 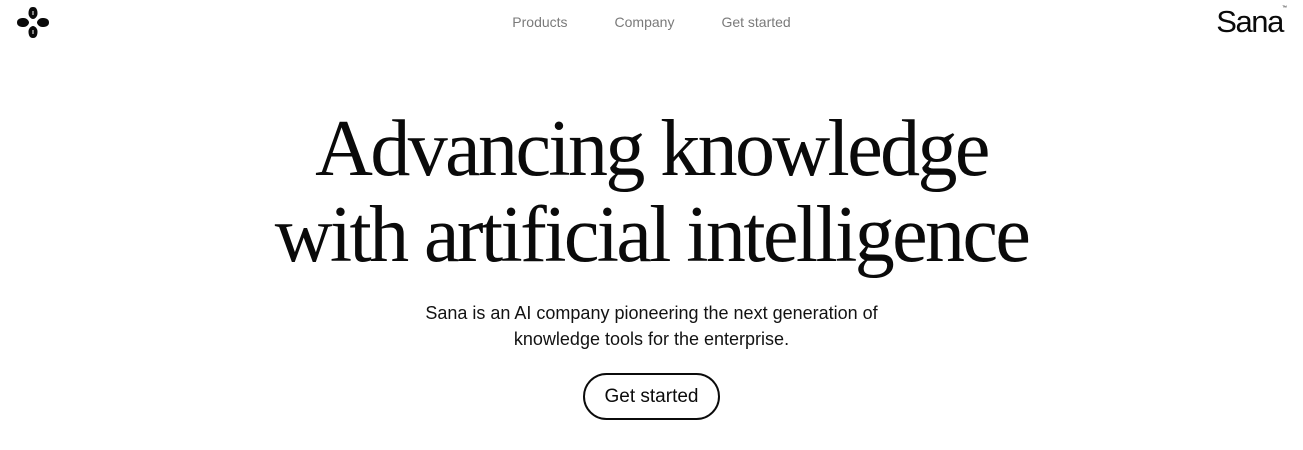 I want to click on primary-nav: Products Company Get started, so click(x=651, y=22).